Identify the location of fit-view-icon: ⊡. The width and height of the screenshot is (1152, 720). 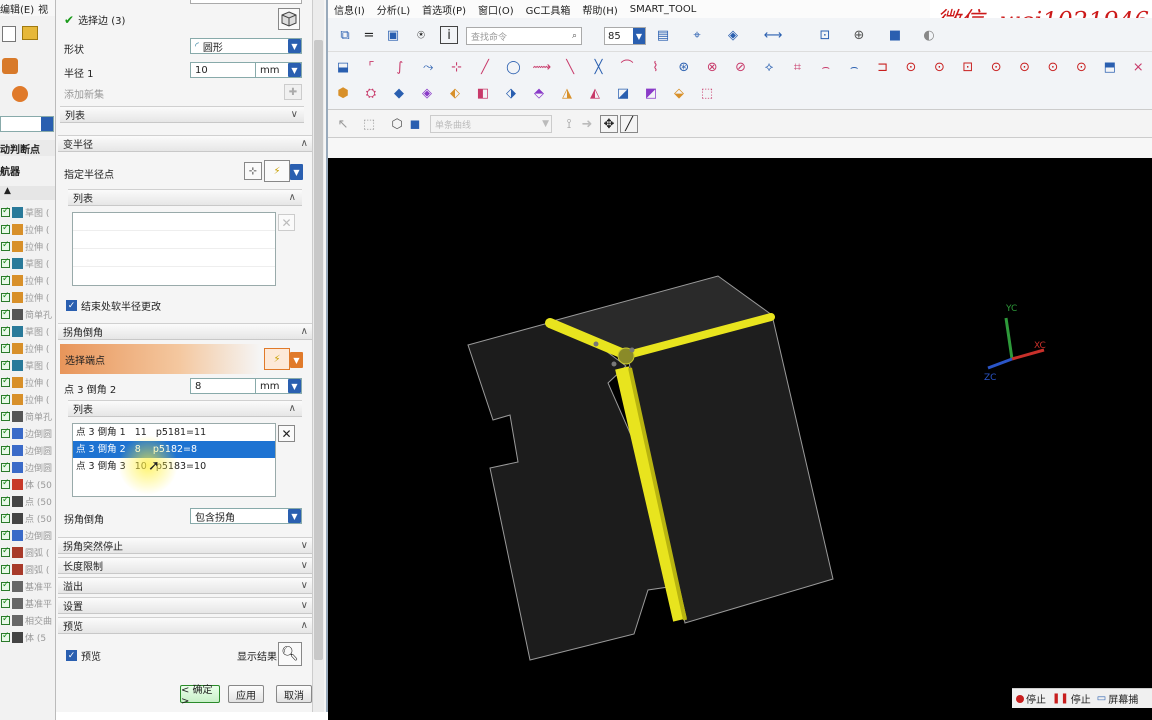
(825, 35).